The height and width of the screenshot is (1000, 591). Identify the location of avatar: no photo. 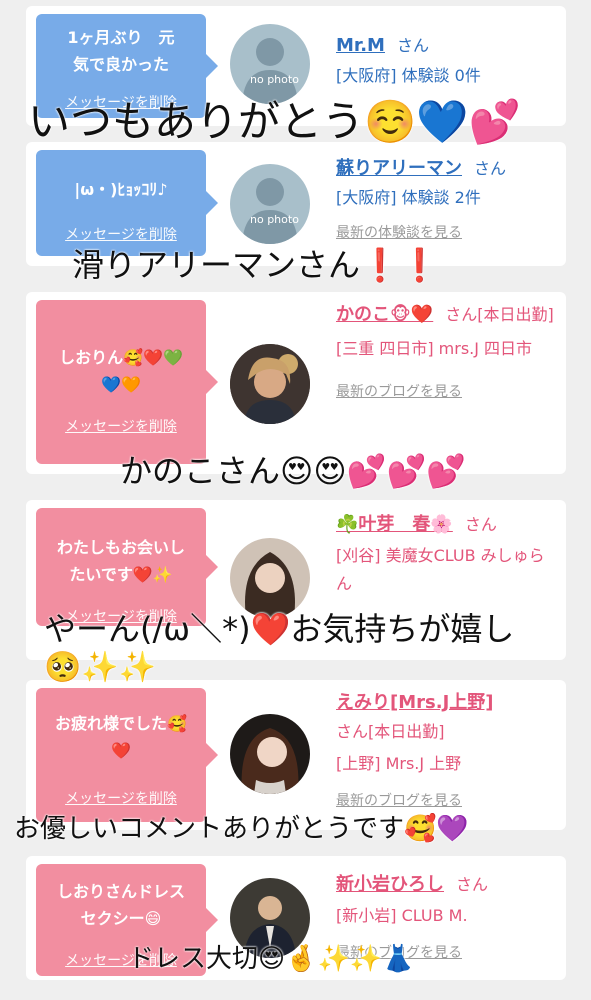
(270, 204).